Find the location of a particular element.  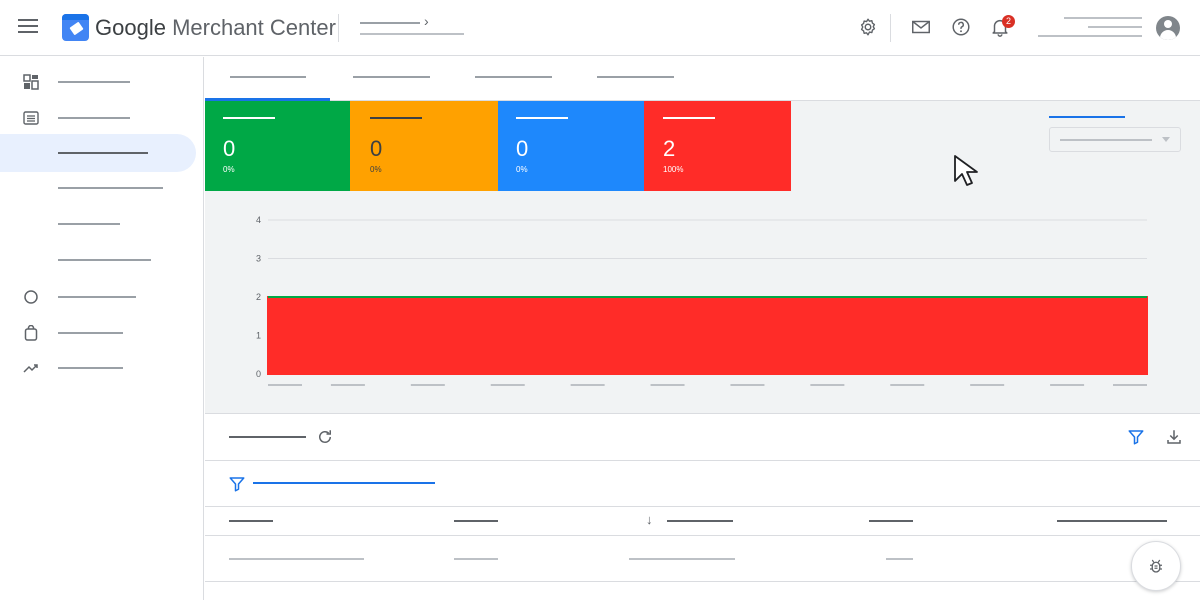

date-range-select is located at coordinates (1115, 139).